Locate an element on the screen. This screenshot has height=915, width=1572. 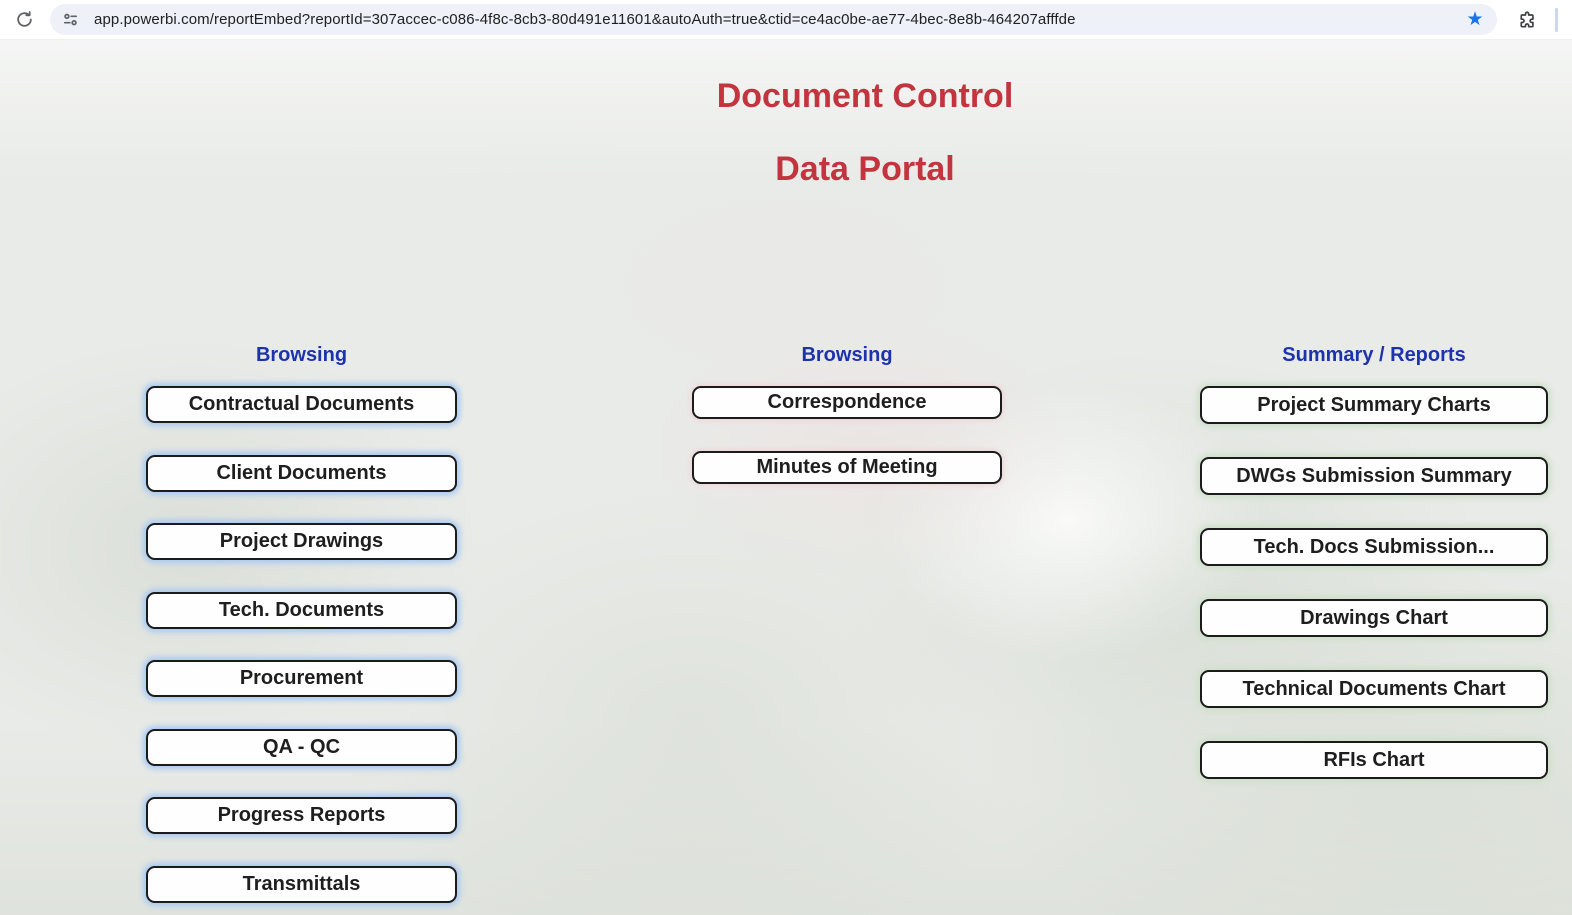
column-header-summary-reports: Summary / Reports is located at coordinates (1374, 355).